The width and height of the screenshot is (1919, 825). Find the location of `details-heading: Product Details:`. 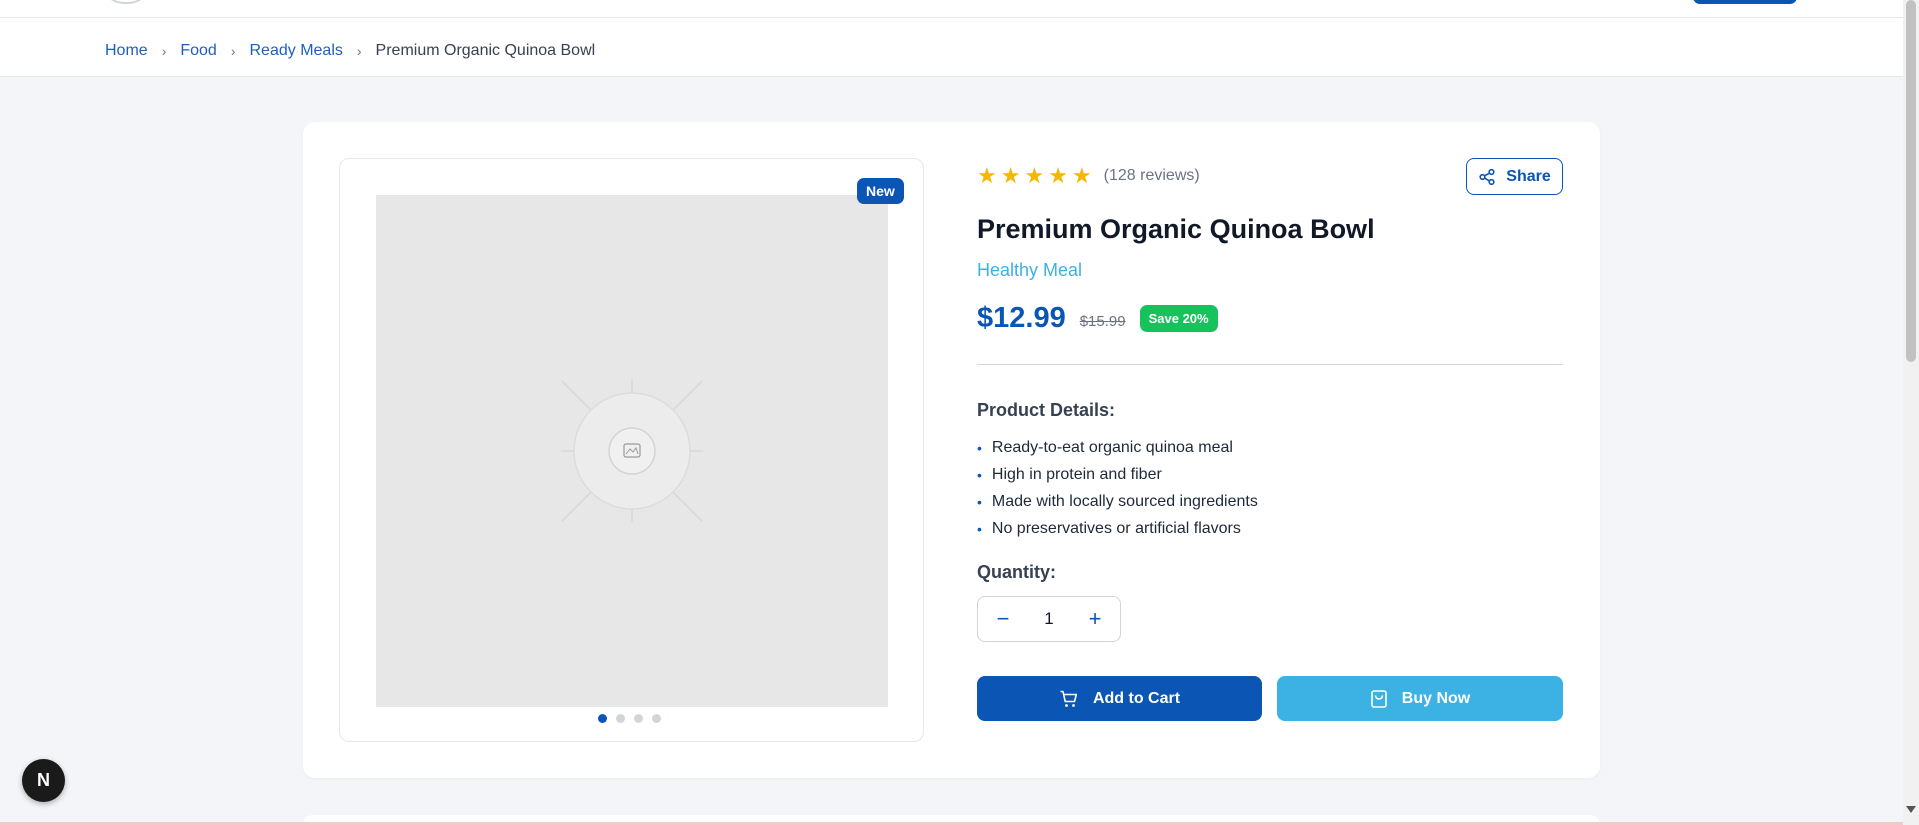

details-heading: Product Details: is located at coordinates (1046, 410).